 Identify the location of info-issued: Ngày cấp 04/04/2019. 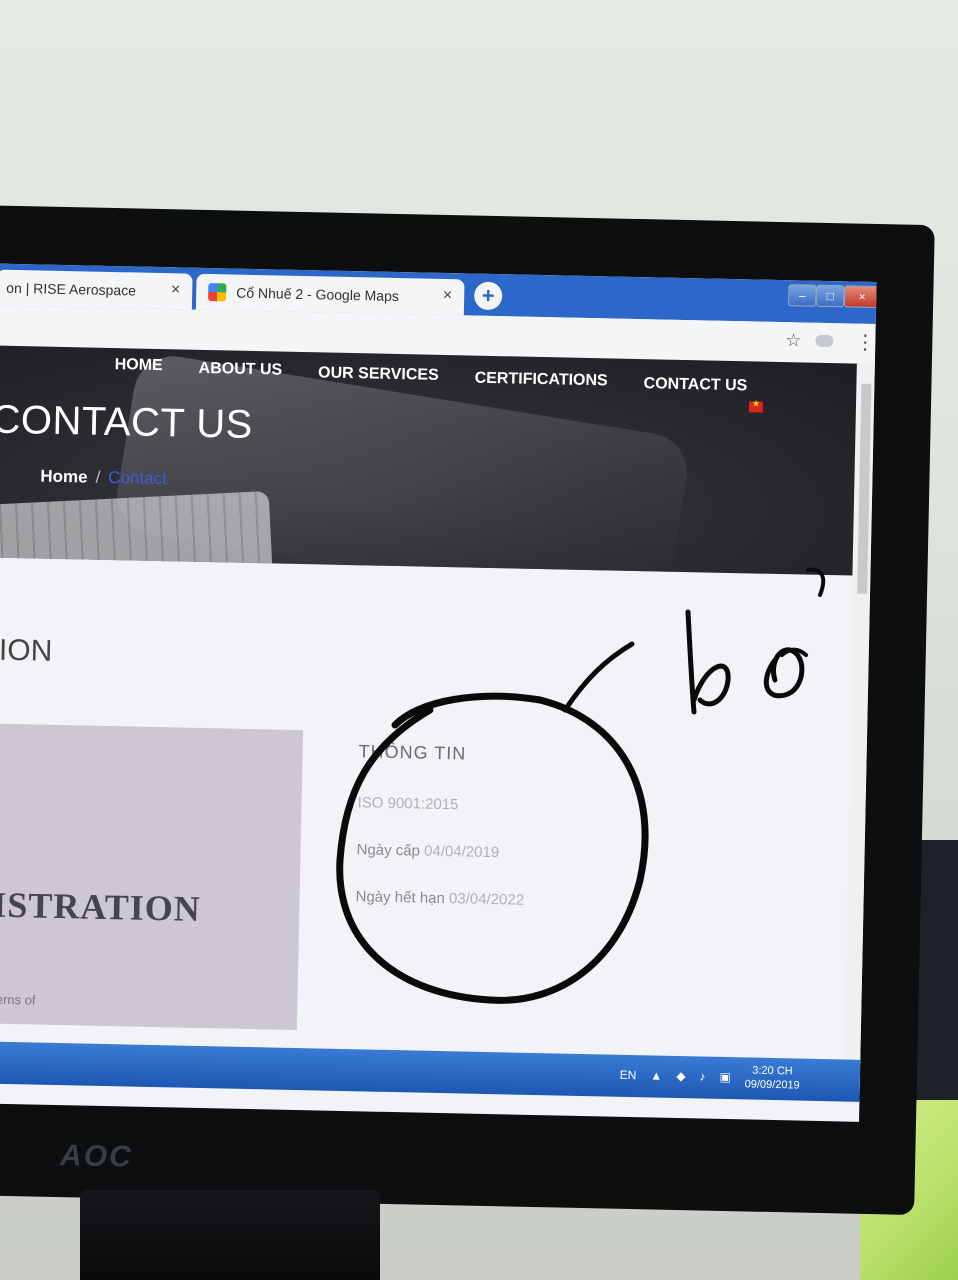
(440, 851).